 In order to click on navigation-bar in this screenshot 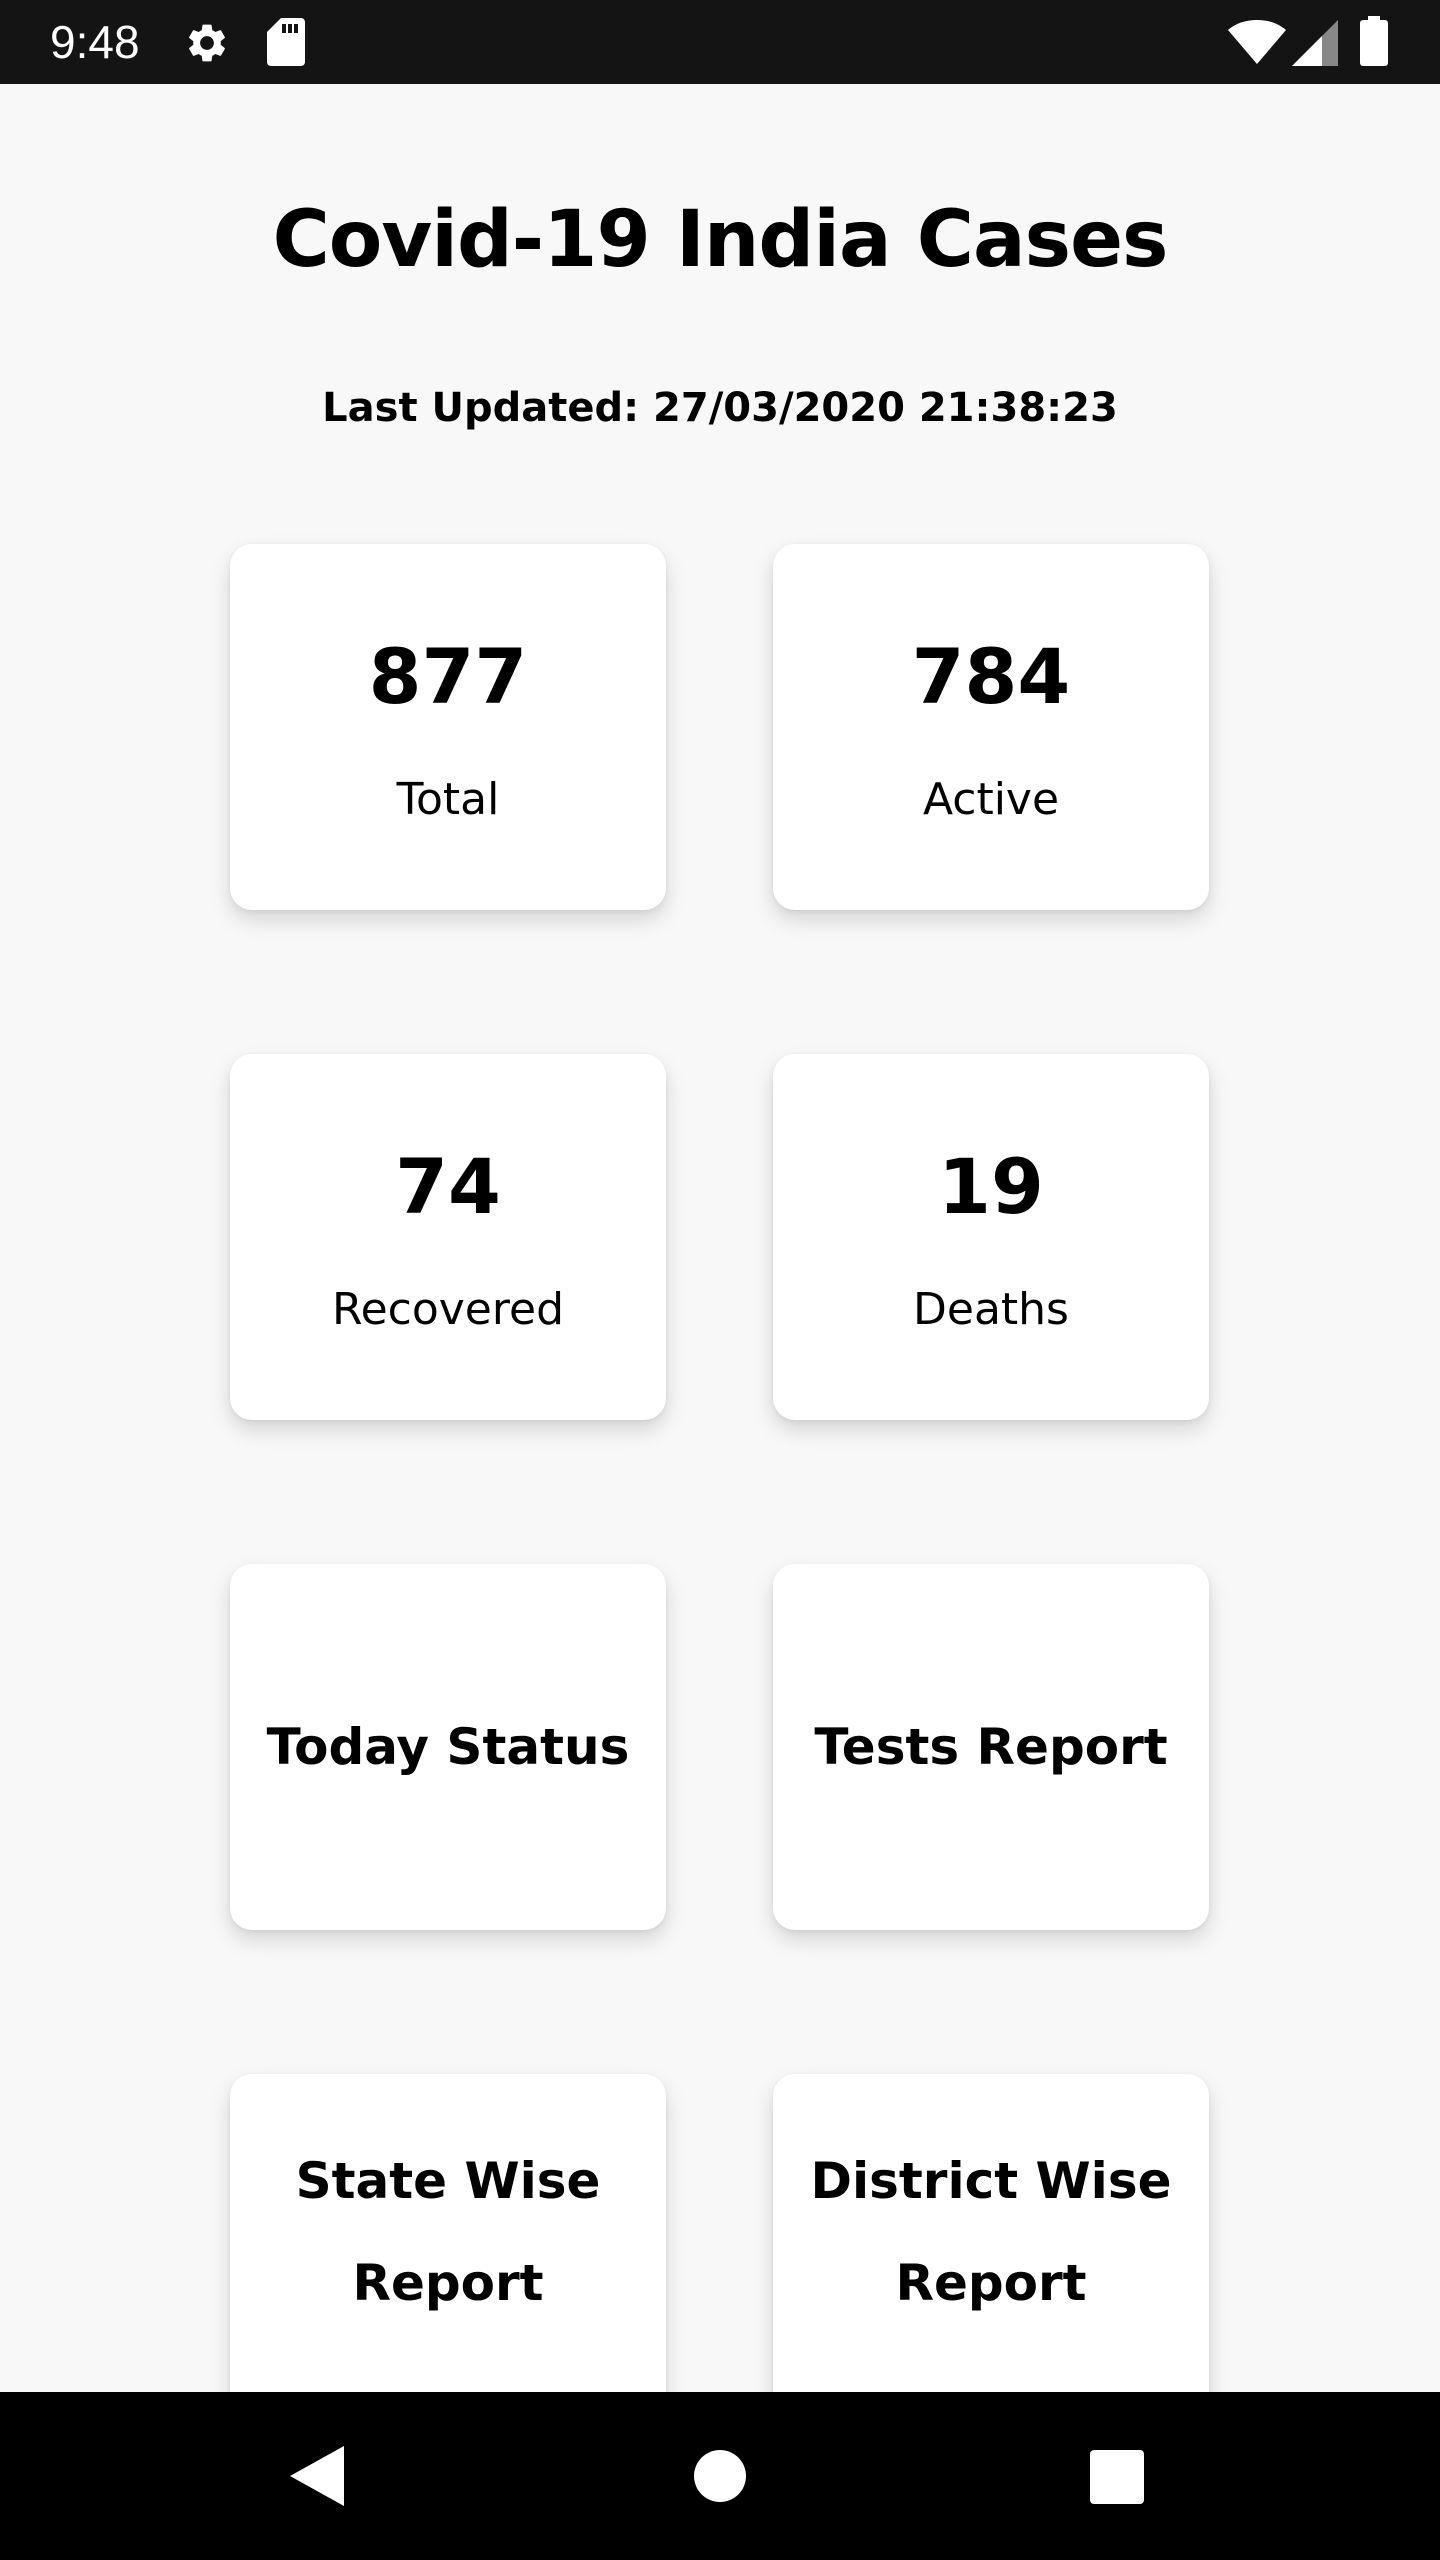, I will do `click(720, 2476)`.